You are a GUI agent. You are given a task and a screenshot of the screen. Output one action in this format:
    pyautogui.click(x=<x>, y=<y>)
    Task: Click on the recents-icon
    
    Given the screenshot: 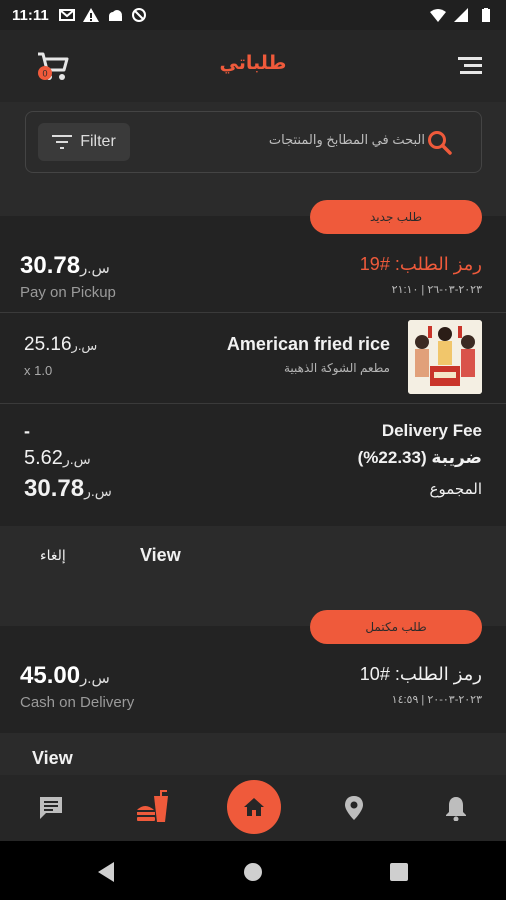 What is the action you would take?
    pyautogui.click(x=399, y=872)
    